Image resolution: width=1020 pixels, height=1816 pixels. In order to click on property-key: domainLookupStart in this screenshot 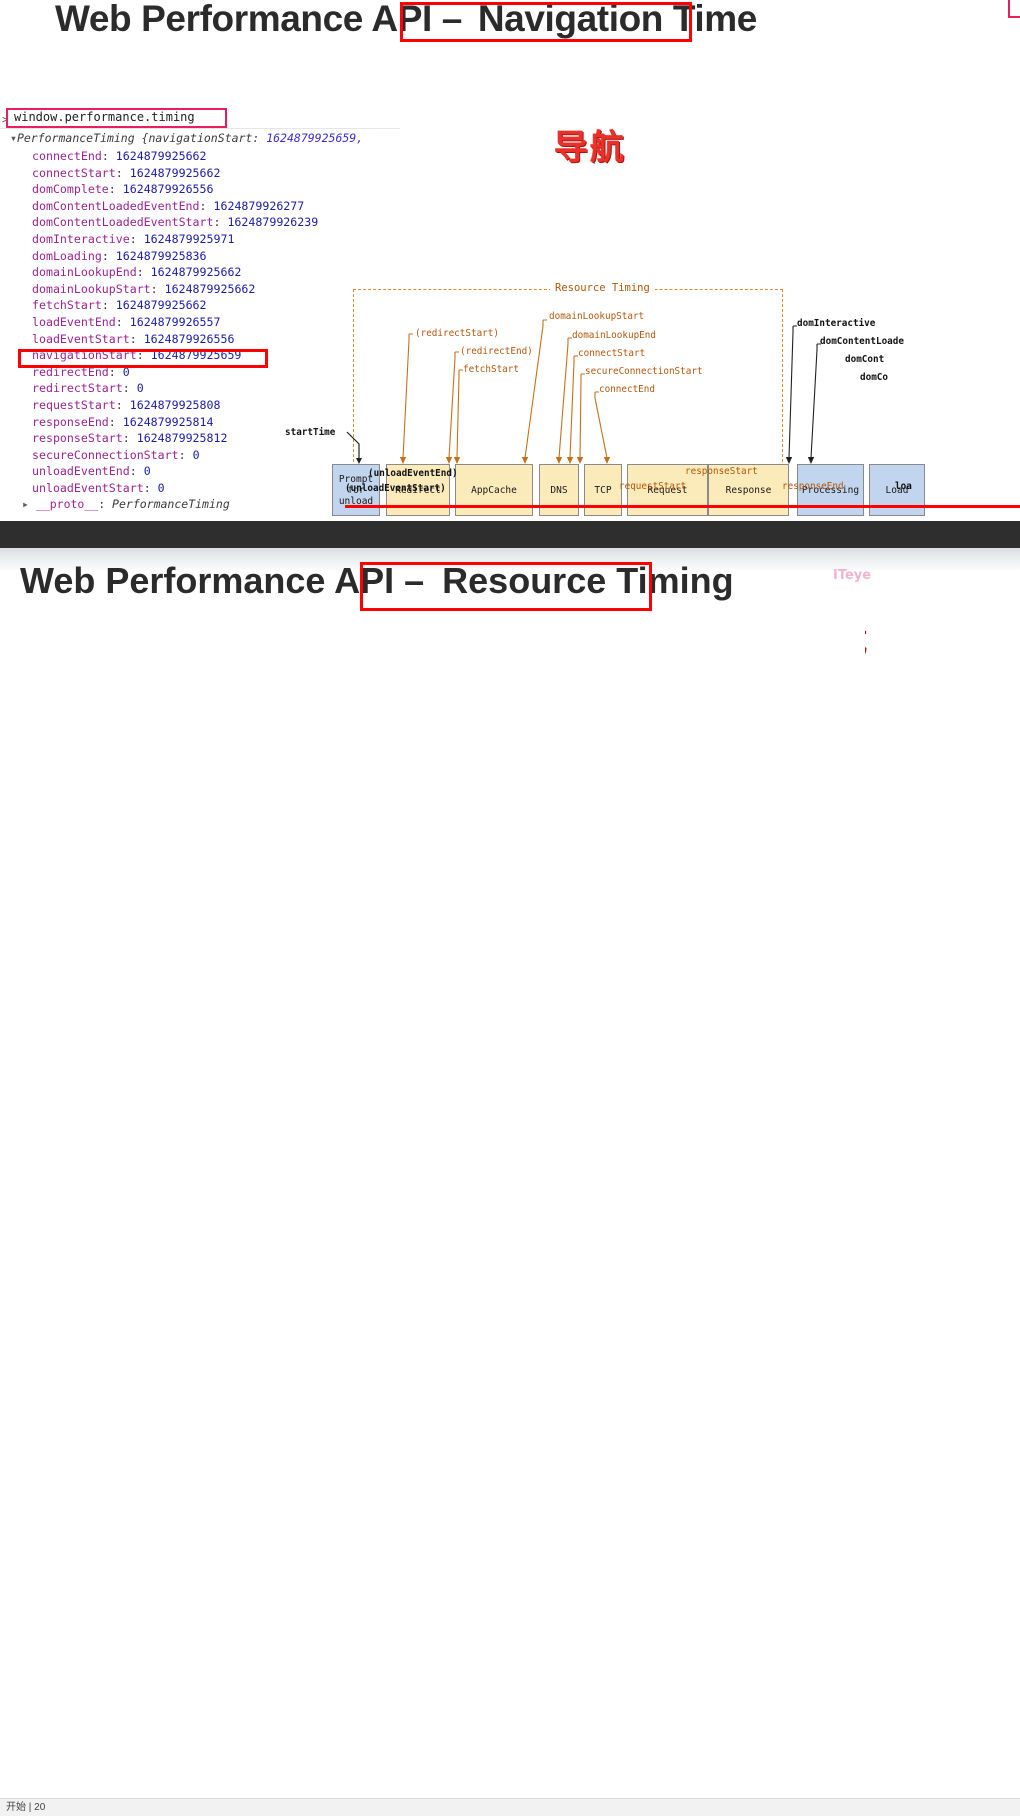, I will do `click(91, 288)`.